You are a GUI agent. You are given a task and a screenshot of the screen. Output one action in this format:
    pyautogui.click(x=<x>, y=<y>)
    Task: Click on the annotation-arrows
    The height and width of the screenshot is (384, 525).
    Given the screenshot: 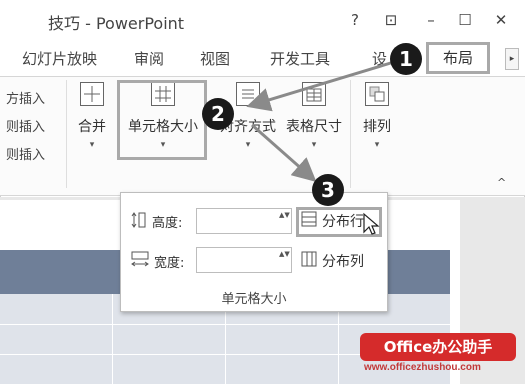 What is the action you would take?
    pyautogui.click(x=320, y=121)
    